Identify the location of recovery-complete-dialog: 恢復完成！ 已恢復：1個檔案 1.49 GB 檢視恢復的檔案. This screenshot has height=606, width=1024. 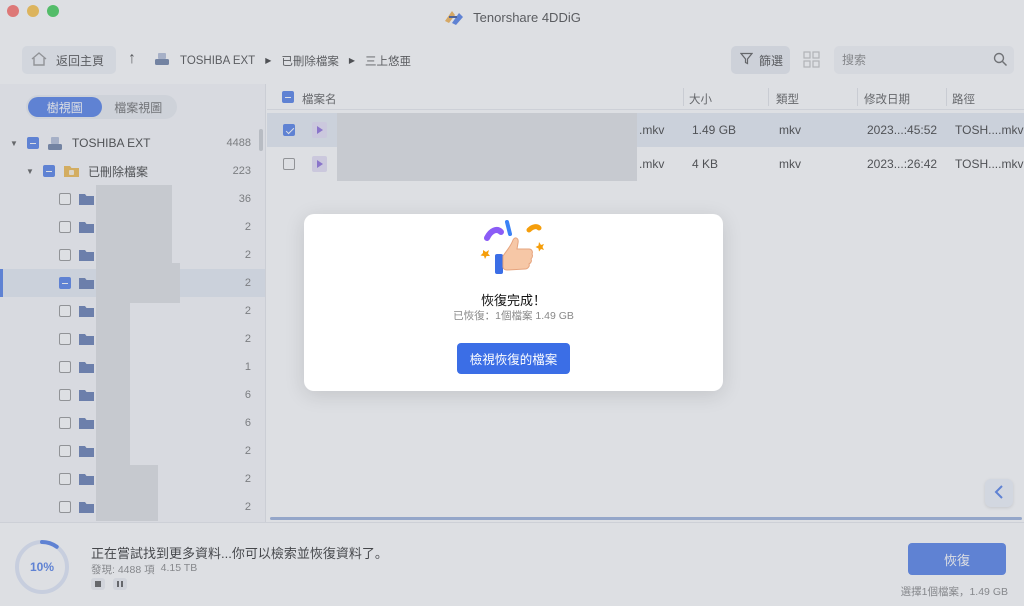
(513, 302).